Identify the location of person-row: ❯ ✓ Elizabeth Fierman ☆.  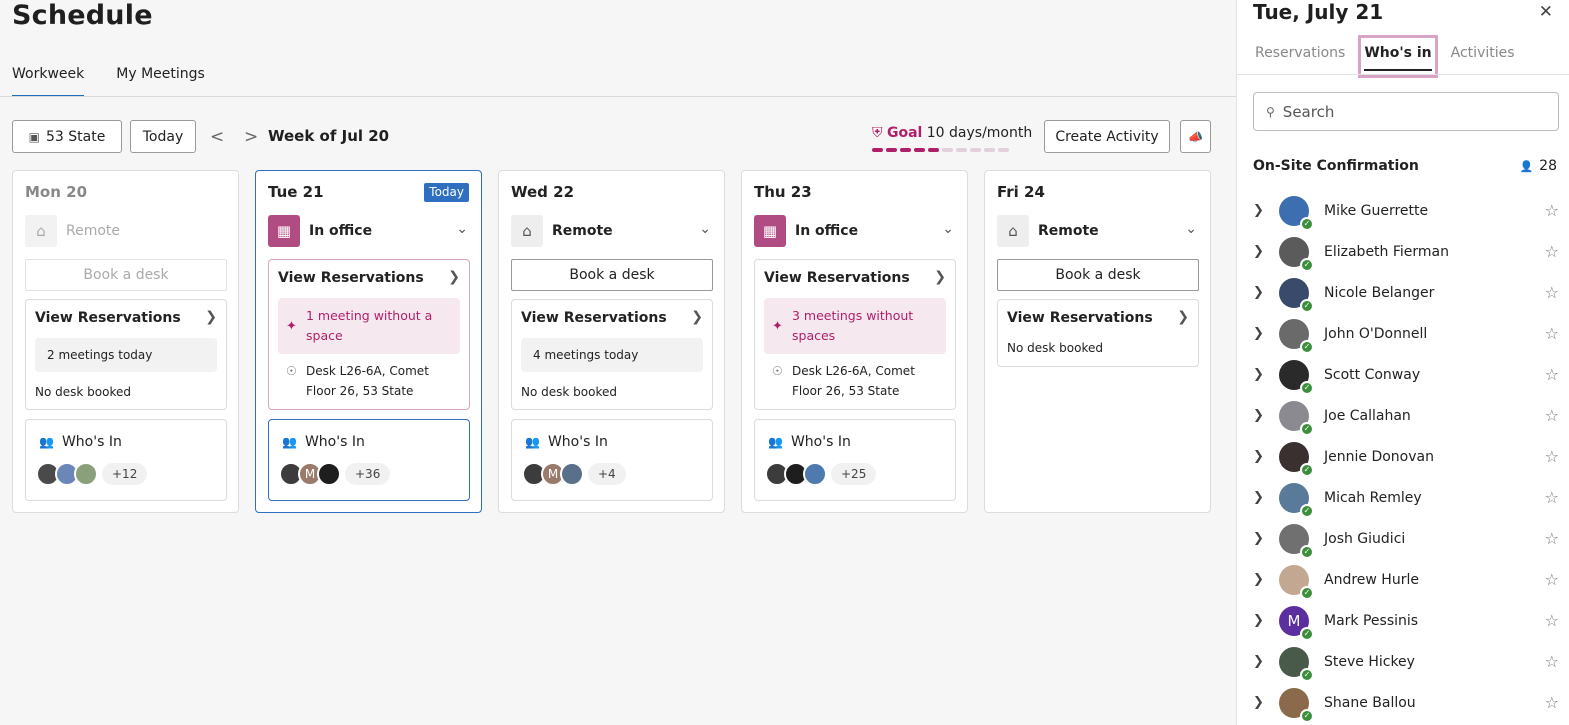
(1406, 251).